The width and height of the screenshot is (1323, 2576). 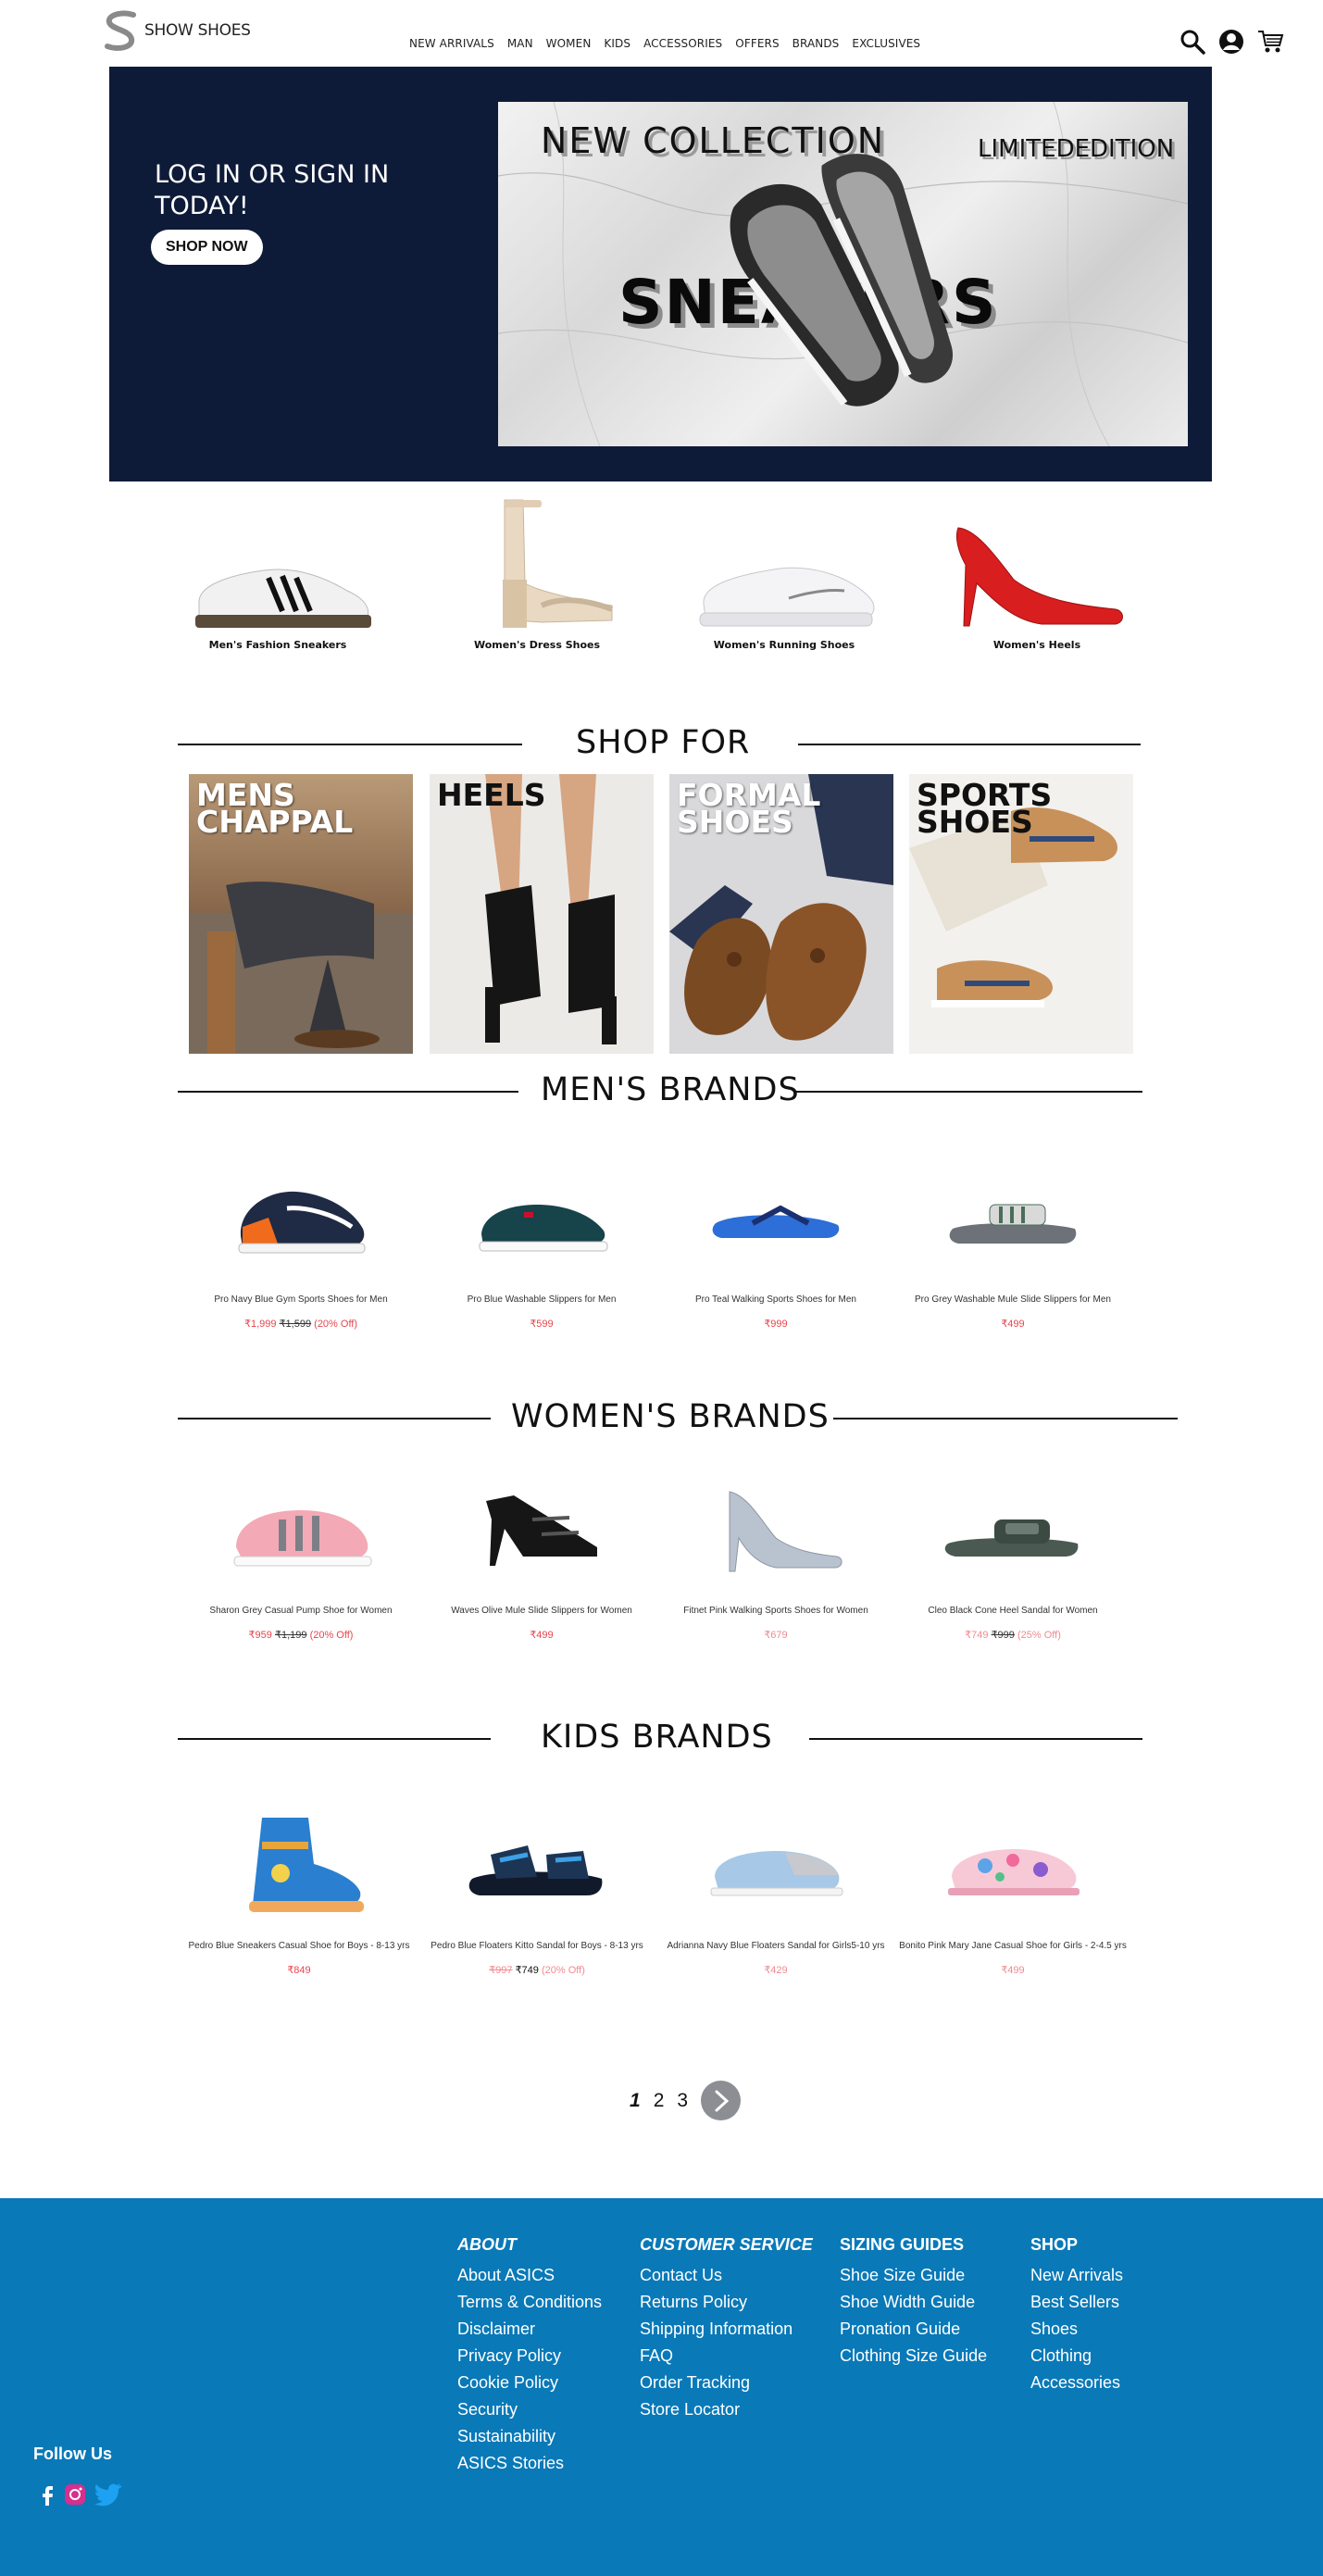 I want to click on red-stiletto-image, so click(x=1039, y=577).